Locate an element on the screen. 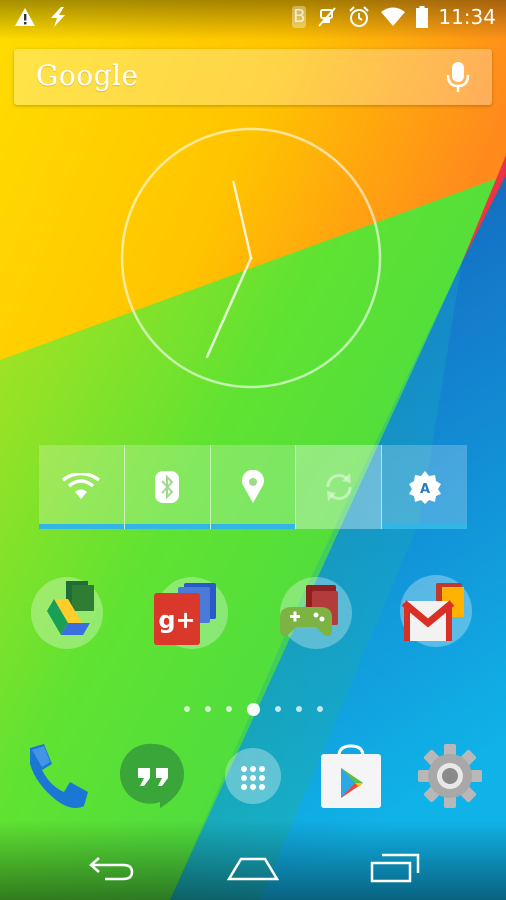  app-drawer-button is located at coordinates (253, 776).